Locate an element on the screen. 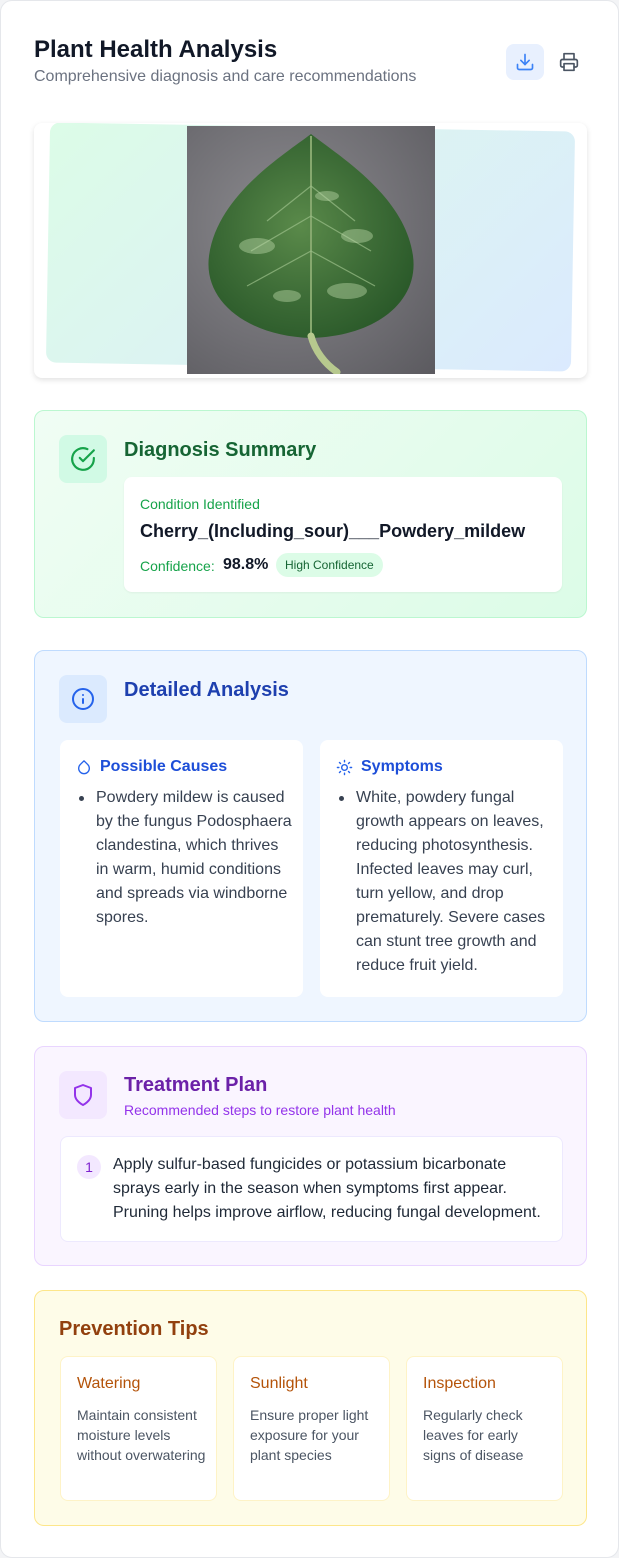  confidence-badge: High Confidence is located at coordinates (329, 565).